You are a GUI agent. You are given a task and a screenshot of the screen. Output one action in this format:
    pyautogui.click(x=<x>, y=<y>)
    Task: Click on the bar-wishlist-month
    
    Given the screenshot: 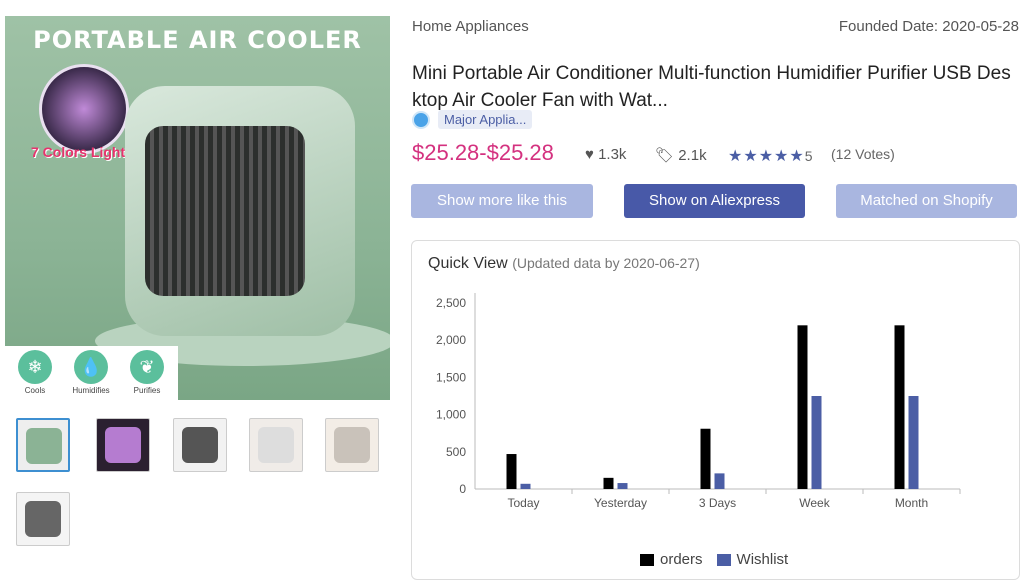 What is the action you would take?
    pyautogui.click(x=913, y=442)
    